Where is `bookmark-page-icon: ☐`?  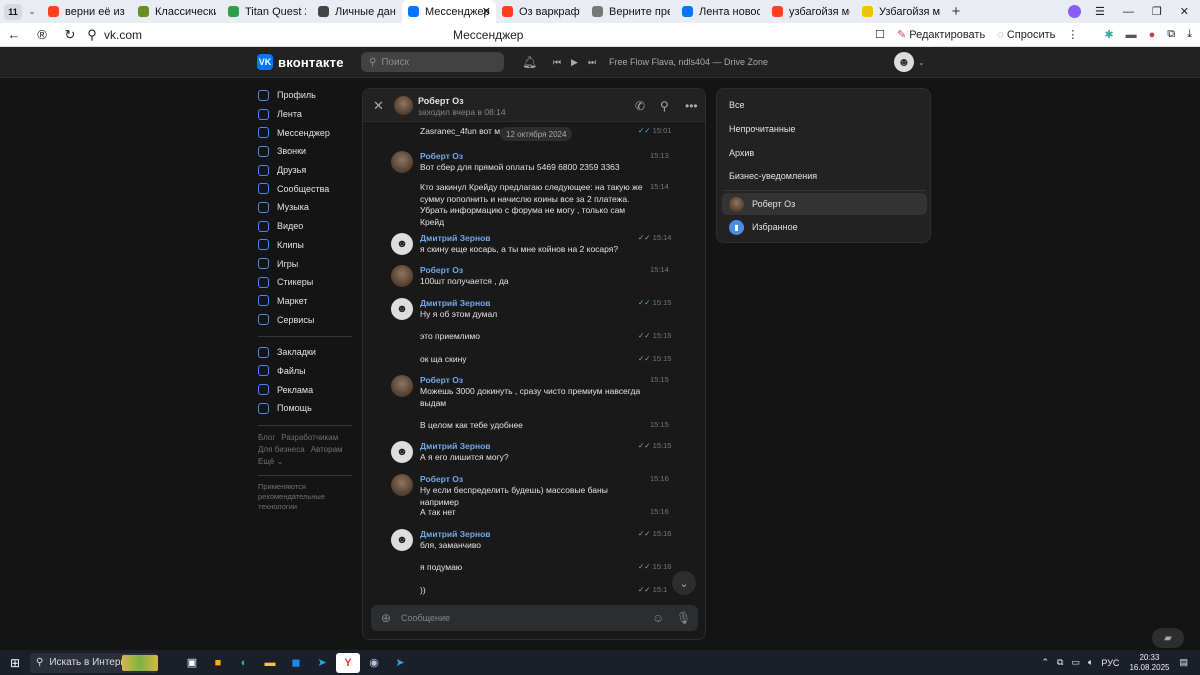
bookmark-page-icon: ☐ is located at coordinates (880, 34).